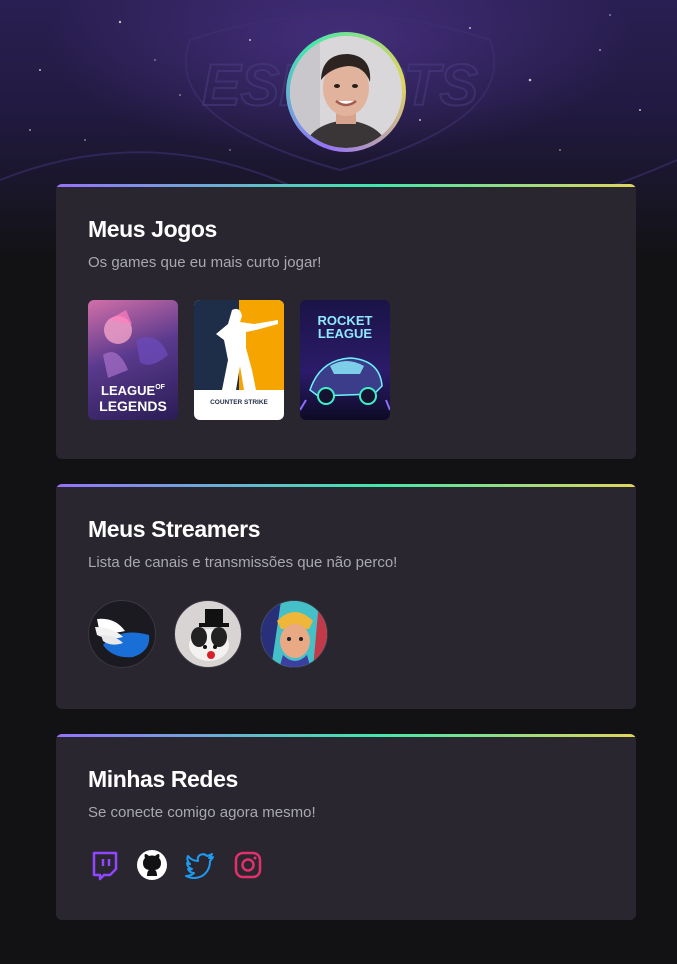 The image size is (677, 964). What do you see at coordinates (122, 638) in the screenshot?
I see `winged-hat-avatar-icon` at bounding box center [122, 638].